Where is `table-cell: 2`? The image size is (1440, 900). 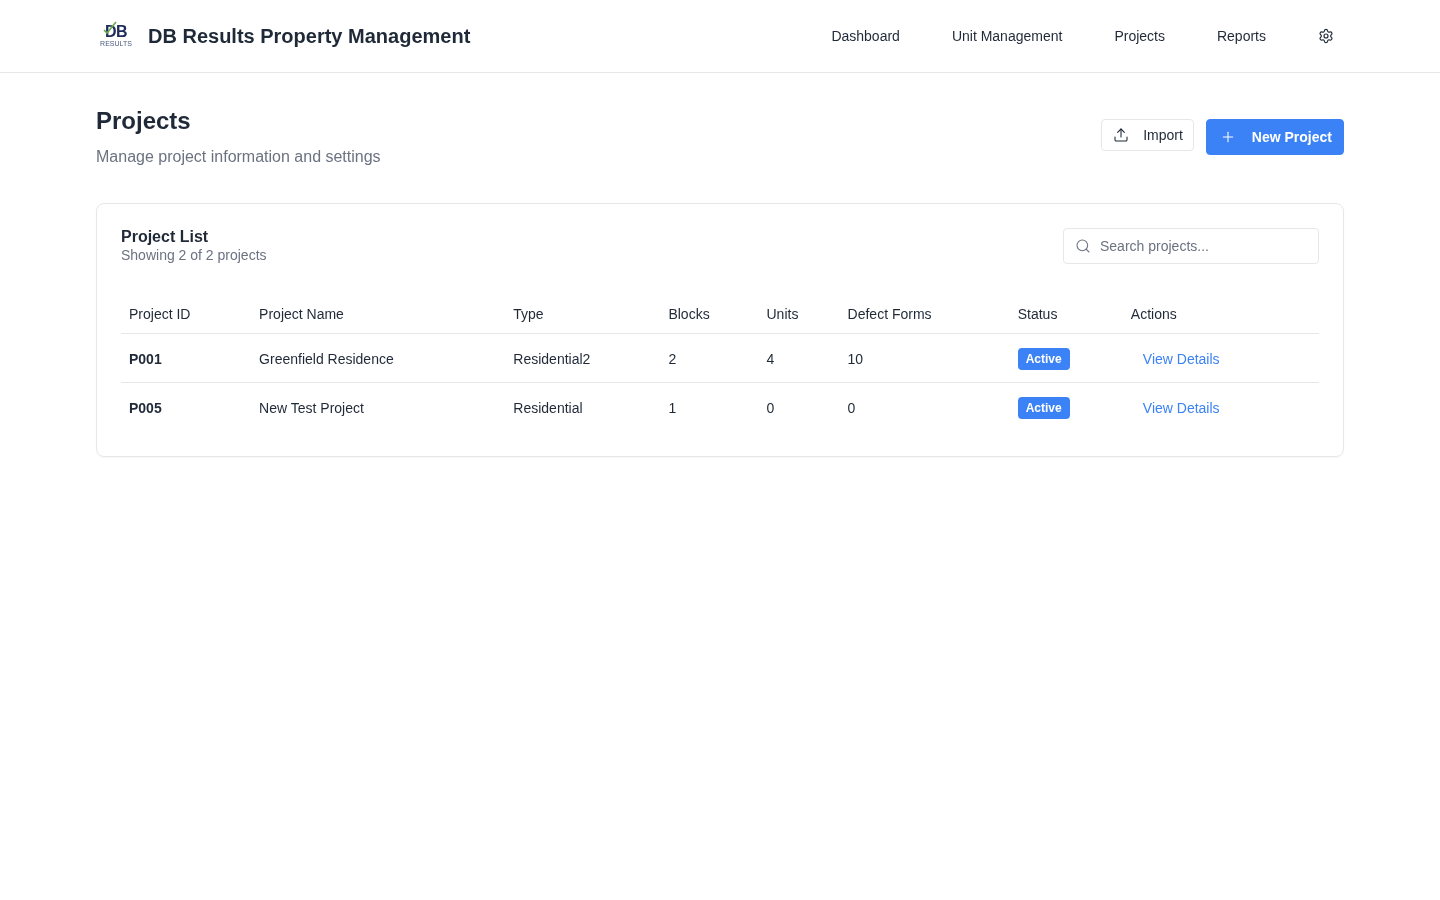 table-cell: 2 is located at coordinates (672, 359).